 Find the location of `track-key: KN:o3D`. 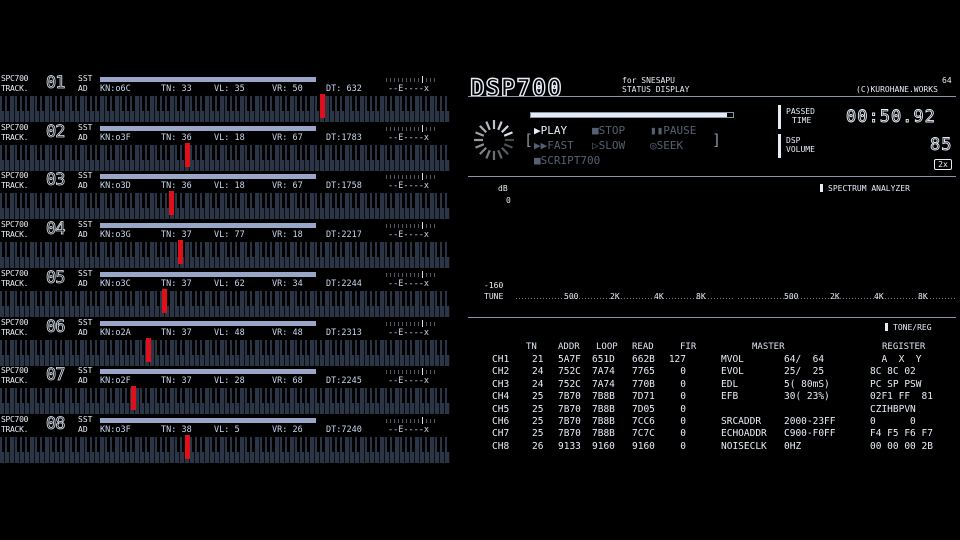

track-key: KN:o3D is located at coordinates (115, 186).